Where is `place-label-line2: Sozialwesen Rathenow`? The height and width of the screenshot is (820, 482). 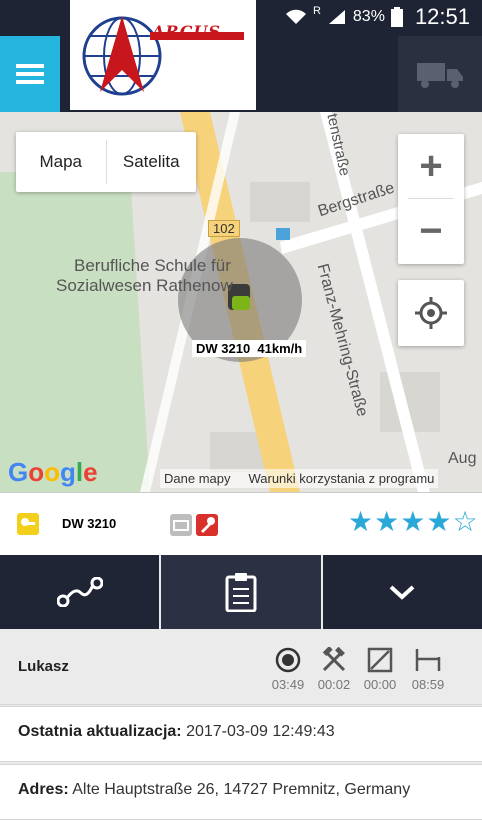
place-label-line2: Sozialwesen Rathenow is located at coordinates (144, 285).